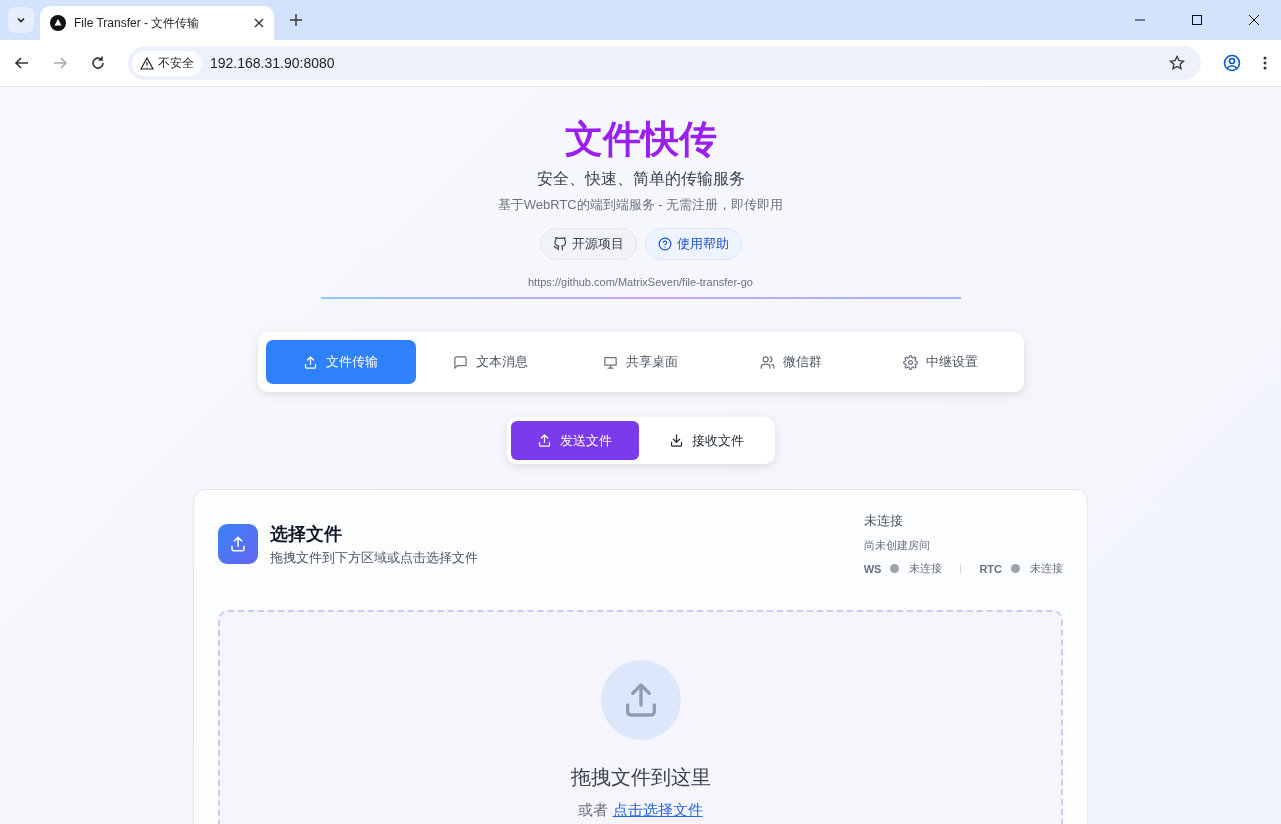 The width and height of the screenshot is (1281, 824). I want to click on nav-tab: 中继设置, so click(940, 362).